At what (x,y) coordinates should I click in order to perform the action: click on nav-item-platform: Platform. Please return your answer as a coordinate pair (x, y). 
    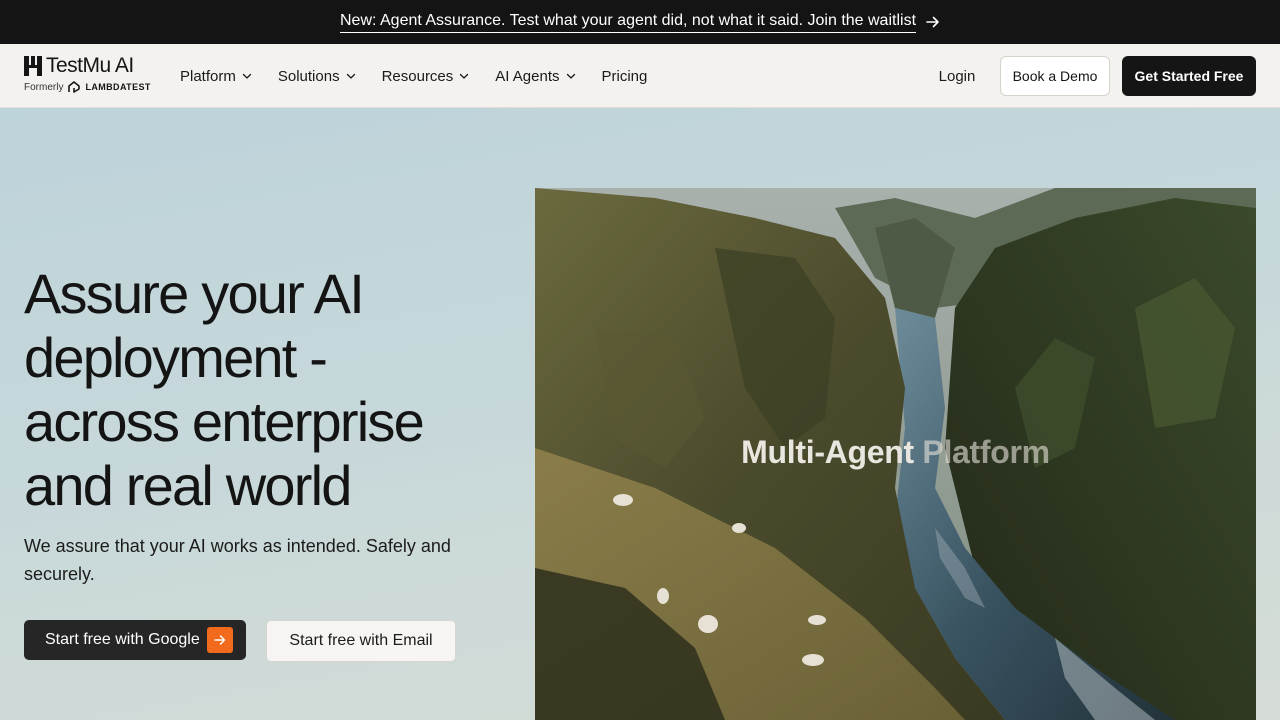
    Looking at the image, I should click on (216, 76).